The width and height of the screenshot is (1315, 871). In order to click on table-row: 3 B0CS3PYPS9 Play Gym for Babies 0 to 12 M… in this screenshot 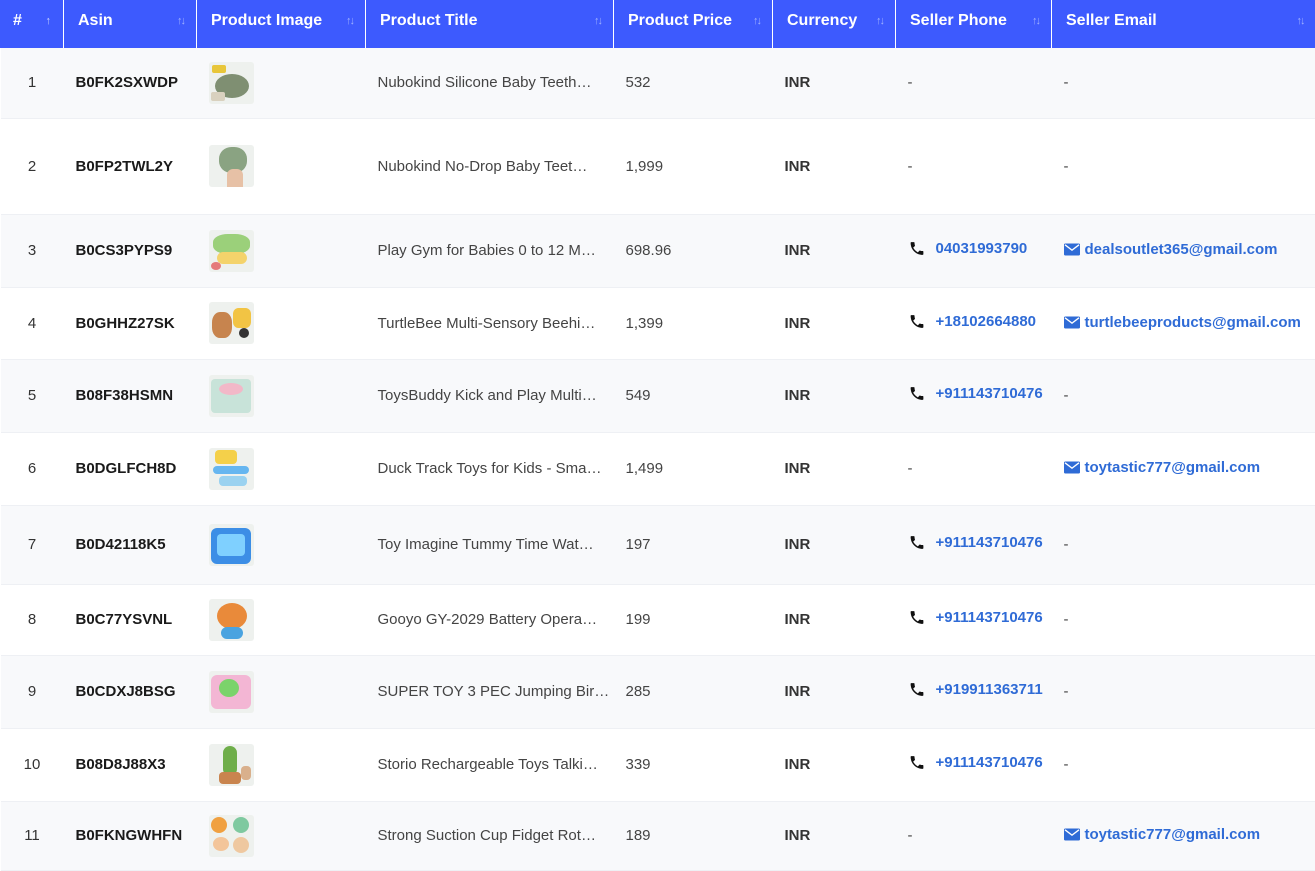, I will do `click(657, 251)`.